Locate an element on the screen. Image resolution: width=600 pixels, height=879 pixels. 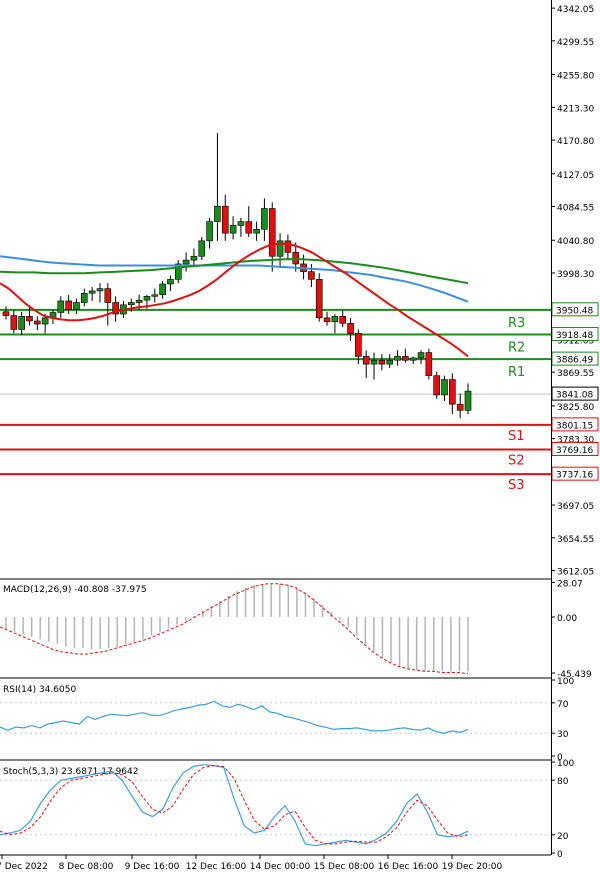
macd-tick-label: 0.00 is located at coordinates (567, 619).